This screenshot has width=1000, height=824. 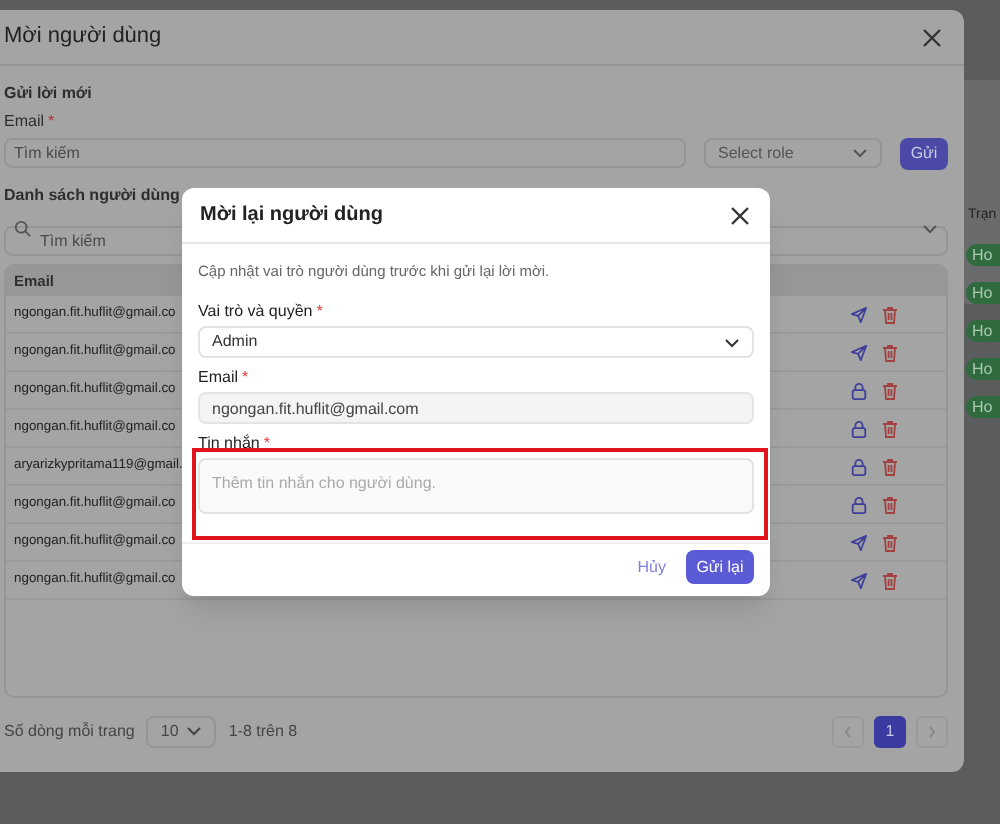 I want to click on section-title: Danh sách người dùng, so click(x=93, y=196).